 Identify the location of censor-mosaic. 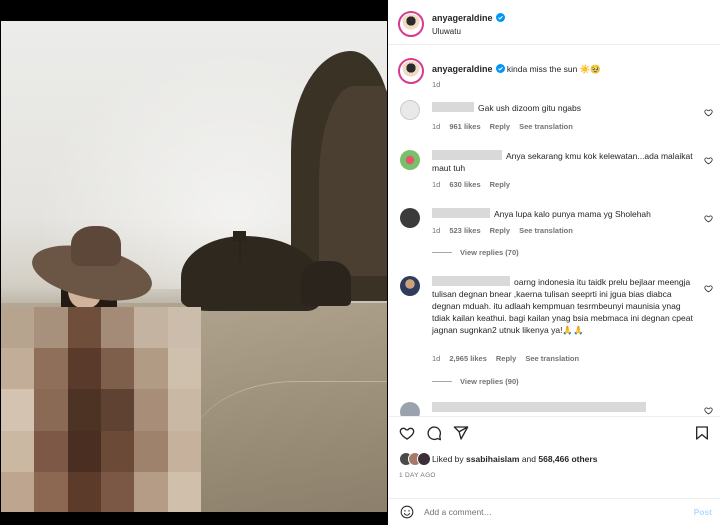
(101, 409).